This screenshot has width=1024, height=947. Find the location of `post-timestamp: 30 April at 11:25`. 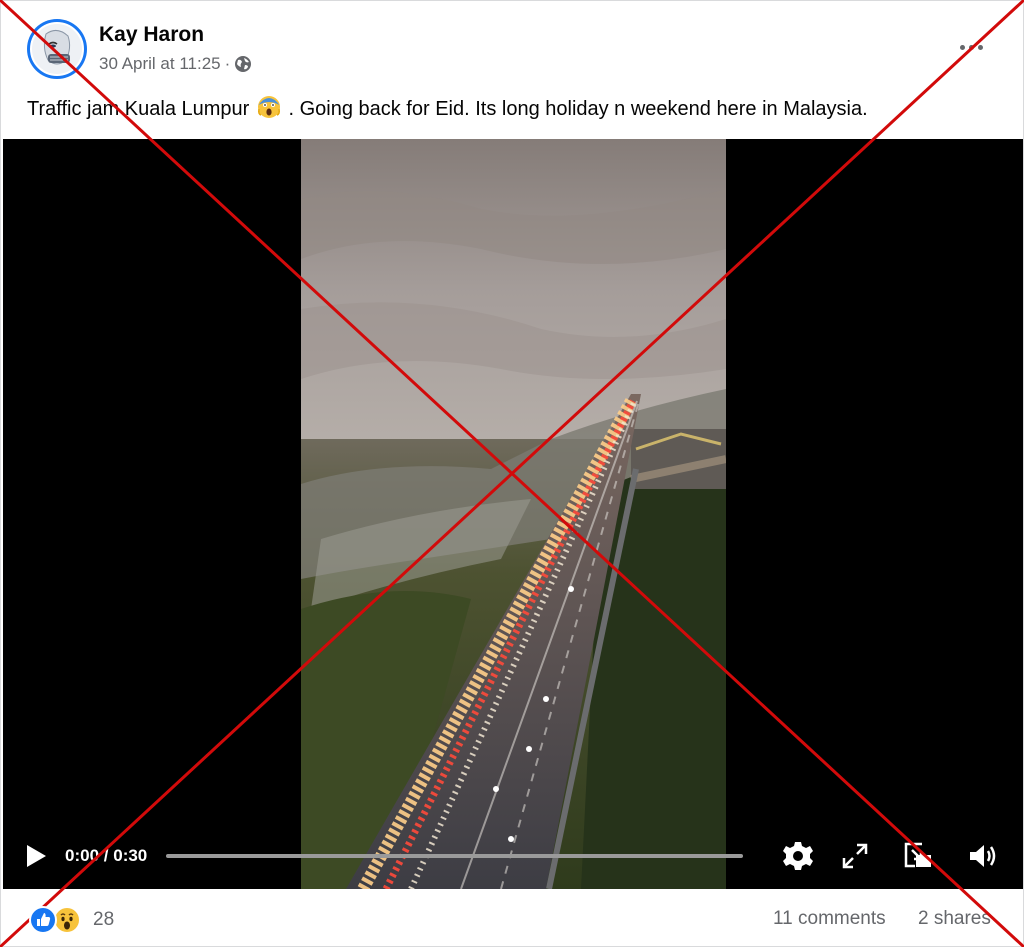

post-timestamp: 30 April at 11:25 is located at coordinates (160, 64).